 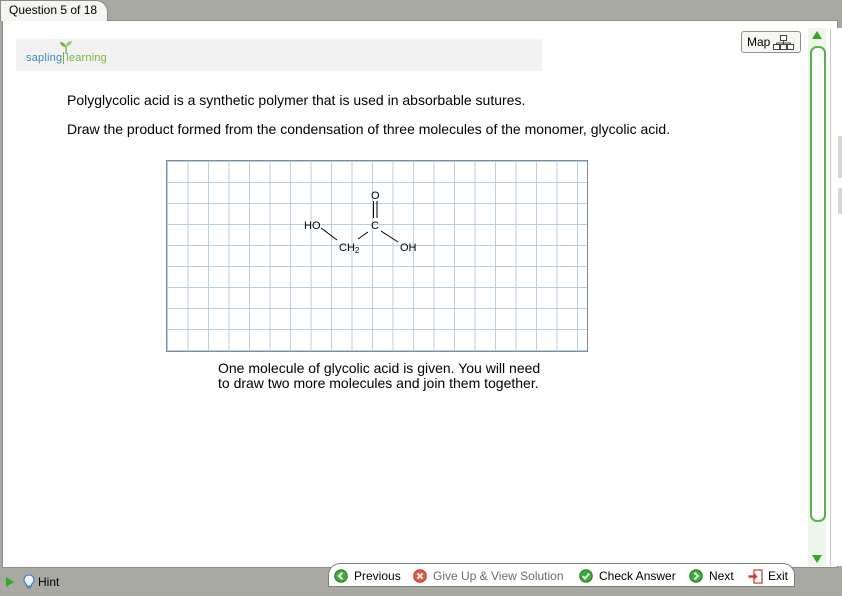 What do you see at coordinates (755, 576) in the screenshot?
I see `exit-door-icon` at bounding box center [755, 576].